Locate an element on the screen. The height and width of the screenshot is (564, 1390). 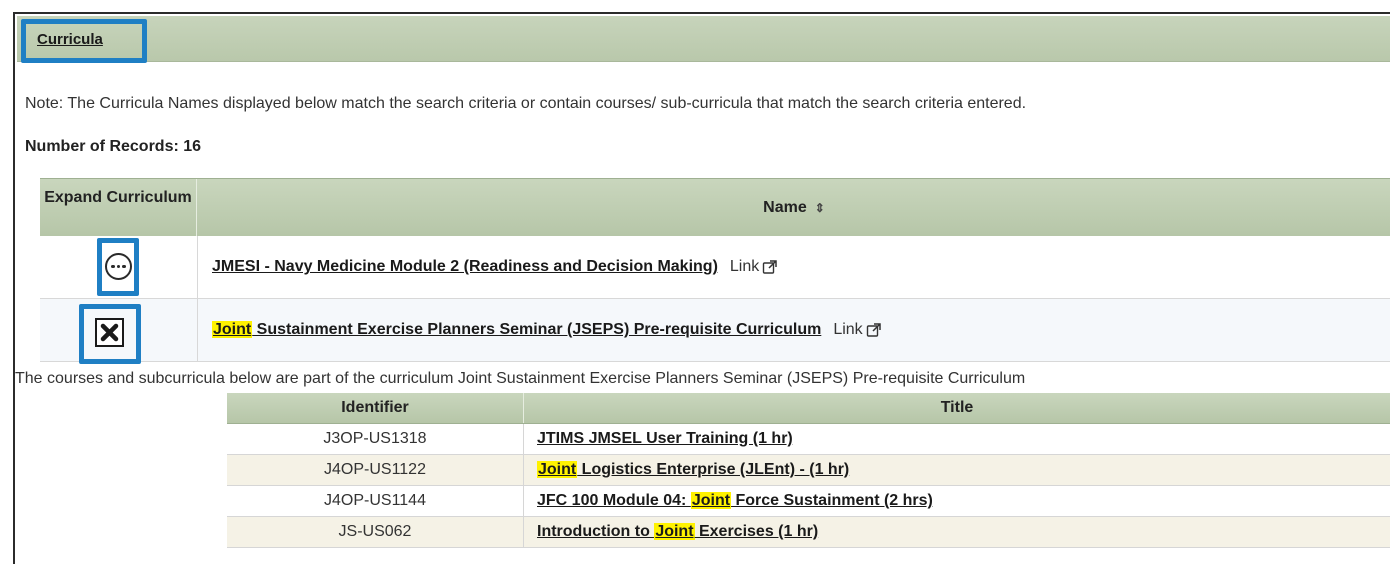
course-title-text: JTIMS JMSEL User Training (1 hr) is located at coordinates (665, 438).